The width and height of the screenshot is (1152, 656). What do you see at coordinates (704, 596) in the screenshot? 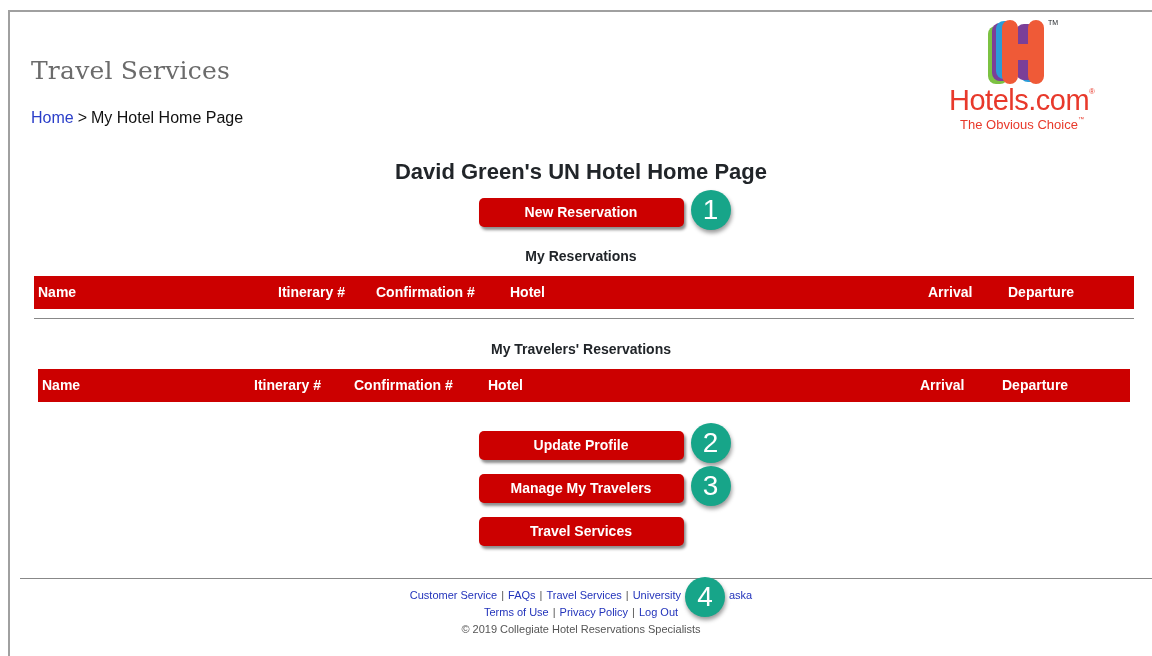
I see `callout-marker: 4` at bounding box center [704, 596].